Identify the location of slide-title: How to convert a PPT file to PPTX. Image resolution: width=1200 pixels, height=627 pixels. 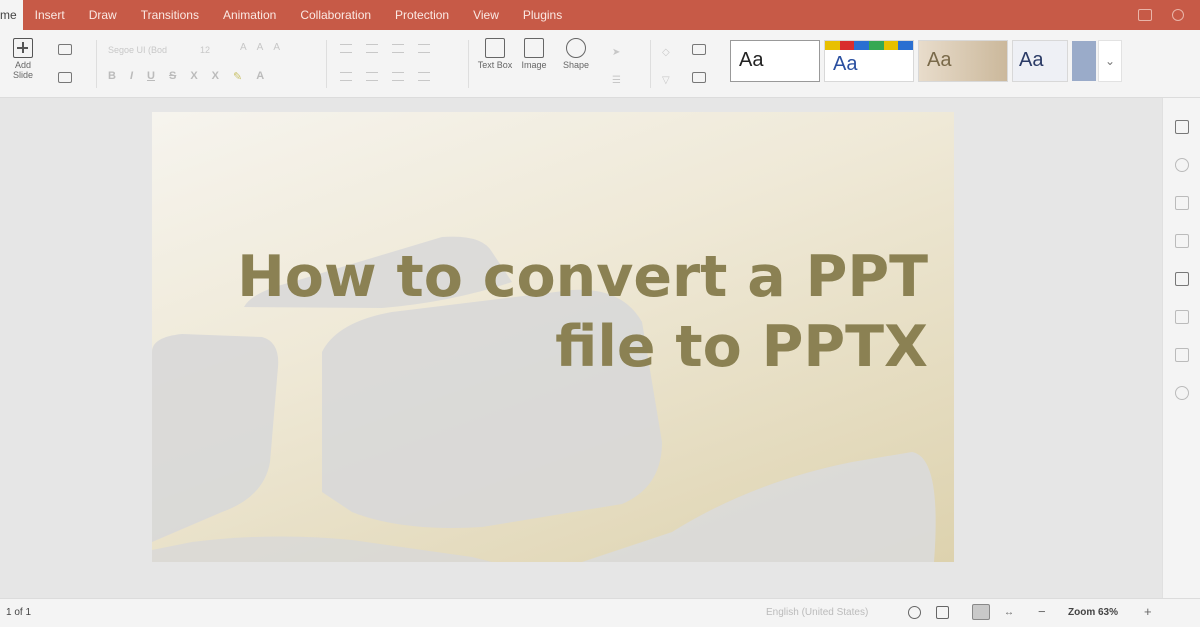
(568, 312).